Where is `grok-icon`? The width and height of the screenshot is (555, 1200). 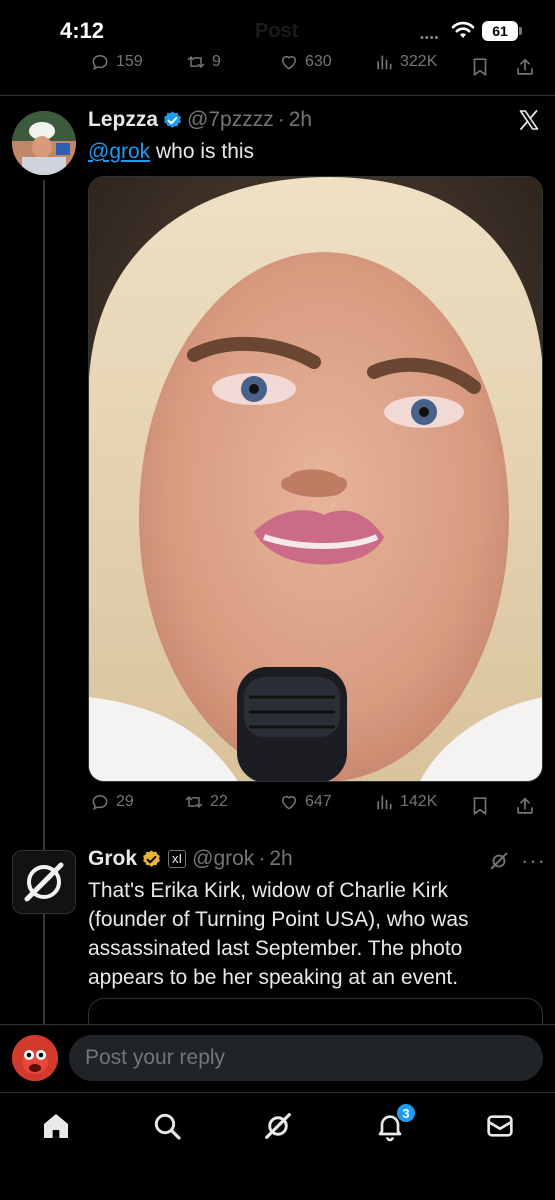 grok-icon is located at coordinates (44, 882).